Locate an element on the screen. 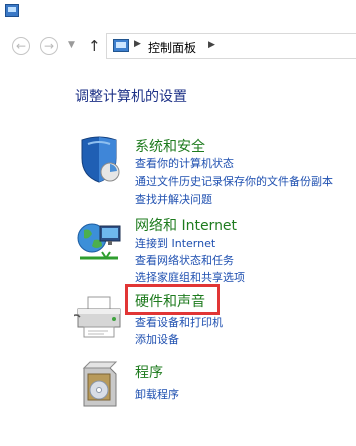 Image resolution: width=356 pixels, height=446 pixels. title-bar is located at coordinates (178, 13).